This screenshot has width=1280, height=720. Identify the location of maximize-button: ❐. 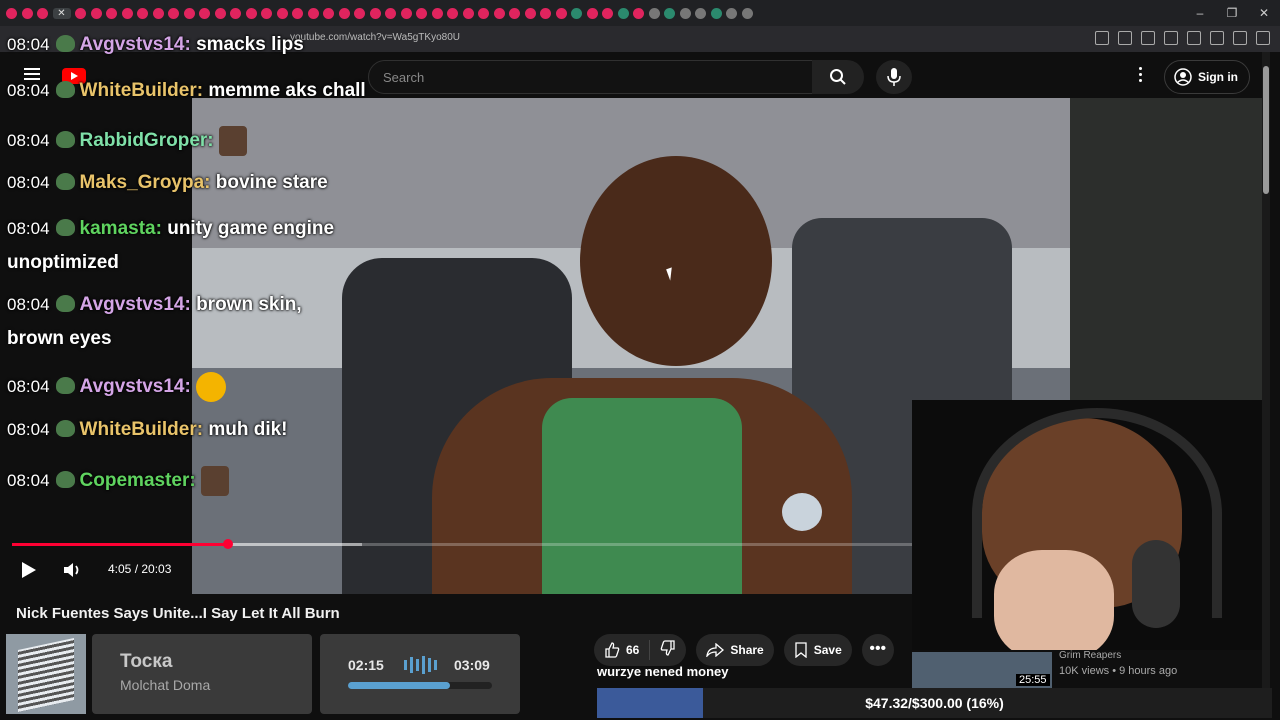
(1232, 13).